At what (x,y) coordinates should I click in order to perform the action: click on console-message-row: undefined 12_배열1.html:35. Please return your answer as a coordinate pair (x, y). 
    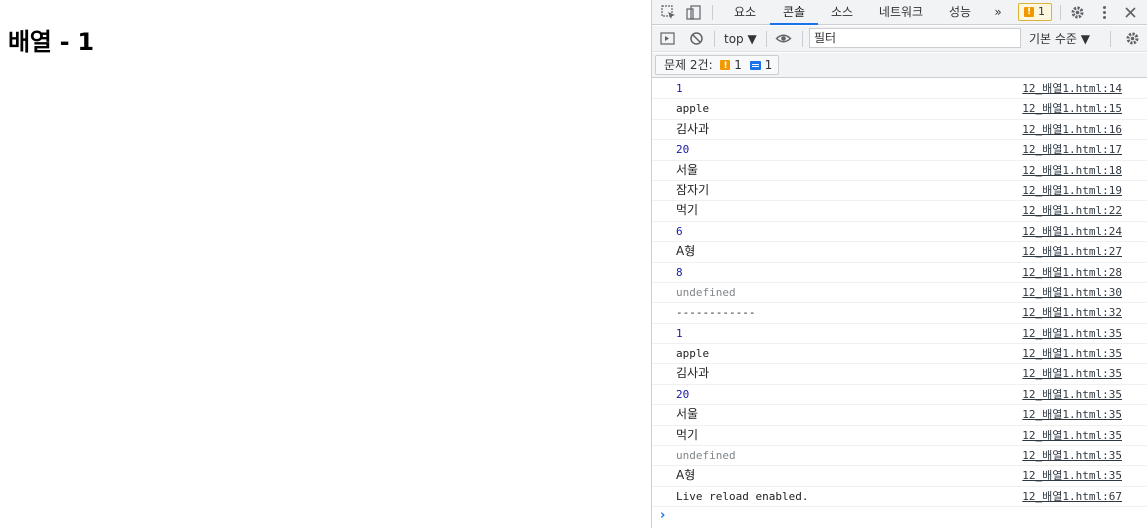
    Looking at the image, I should click on (899, 456).